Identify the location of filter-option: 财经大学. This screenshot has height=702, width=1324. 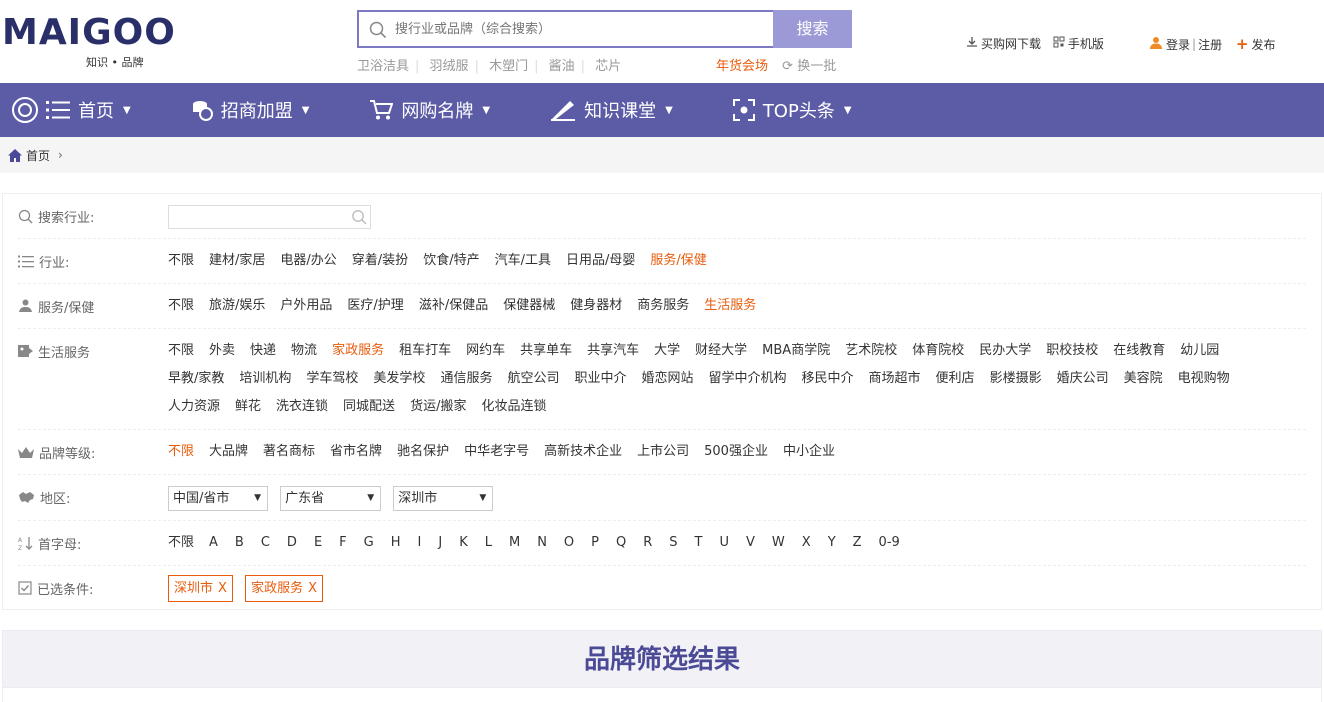
(721, 350).